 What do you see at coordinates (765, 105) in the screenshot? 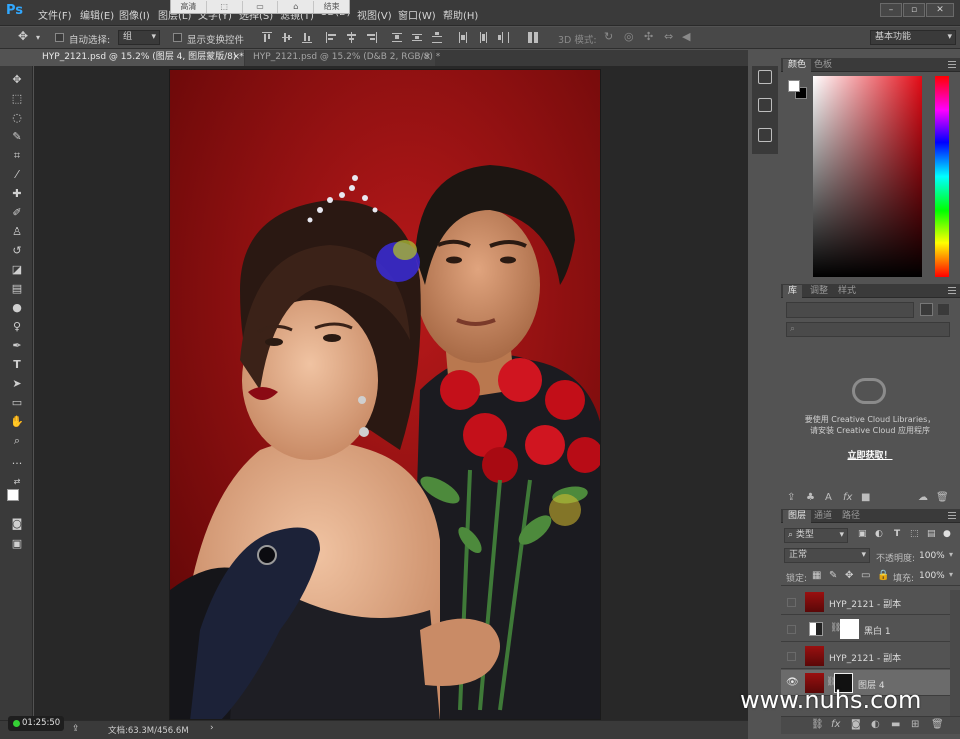
I see `properties-panel-icon` at bounding box center [765, 105].